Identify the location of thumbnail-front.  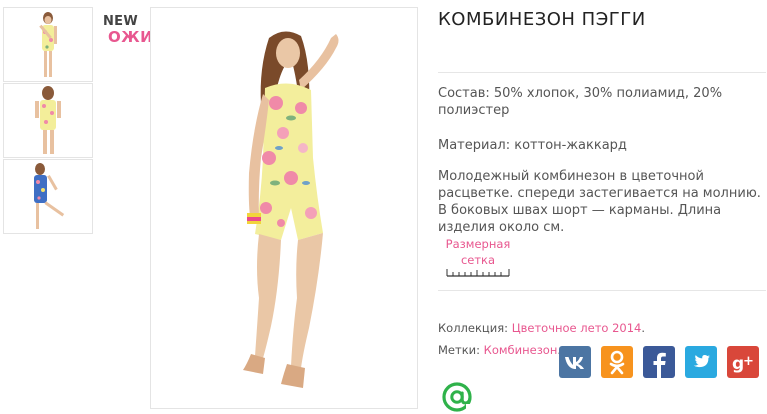
(48, 44).